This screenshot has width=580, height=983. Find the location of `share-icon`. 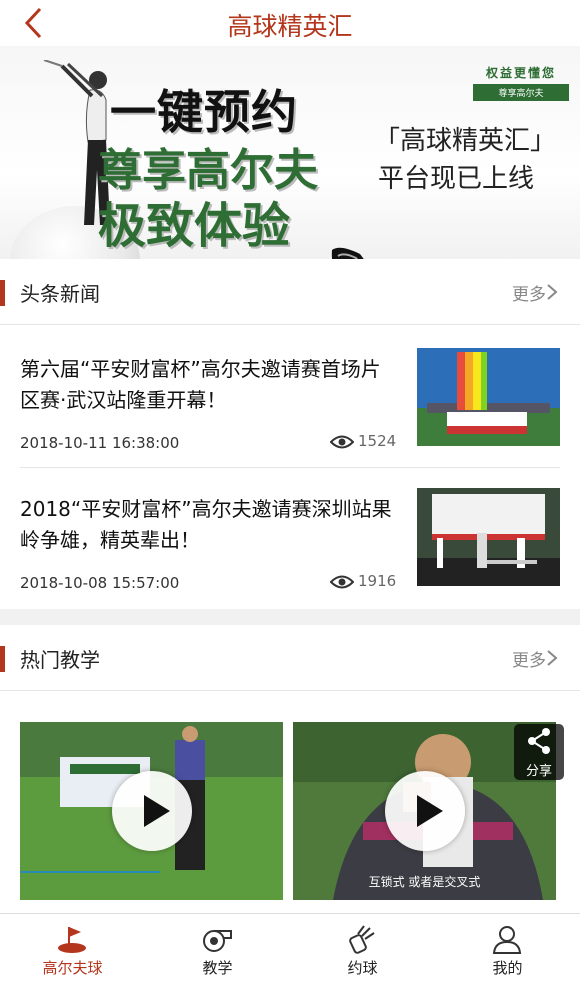

share-icon is located at coordinates (539, 741).